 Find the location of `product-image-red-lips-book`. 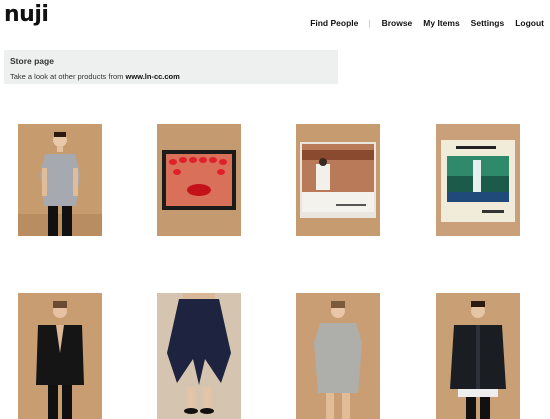

product-image-red-lips-book is located at coordinates (199, 180).